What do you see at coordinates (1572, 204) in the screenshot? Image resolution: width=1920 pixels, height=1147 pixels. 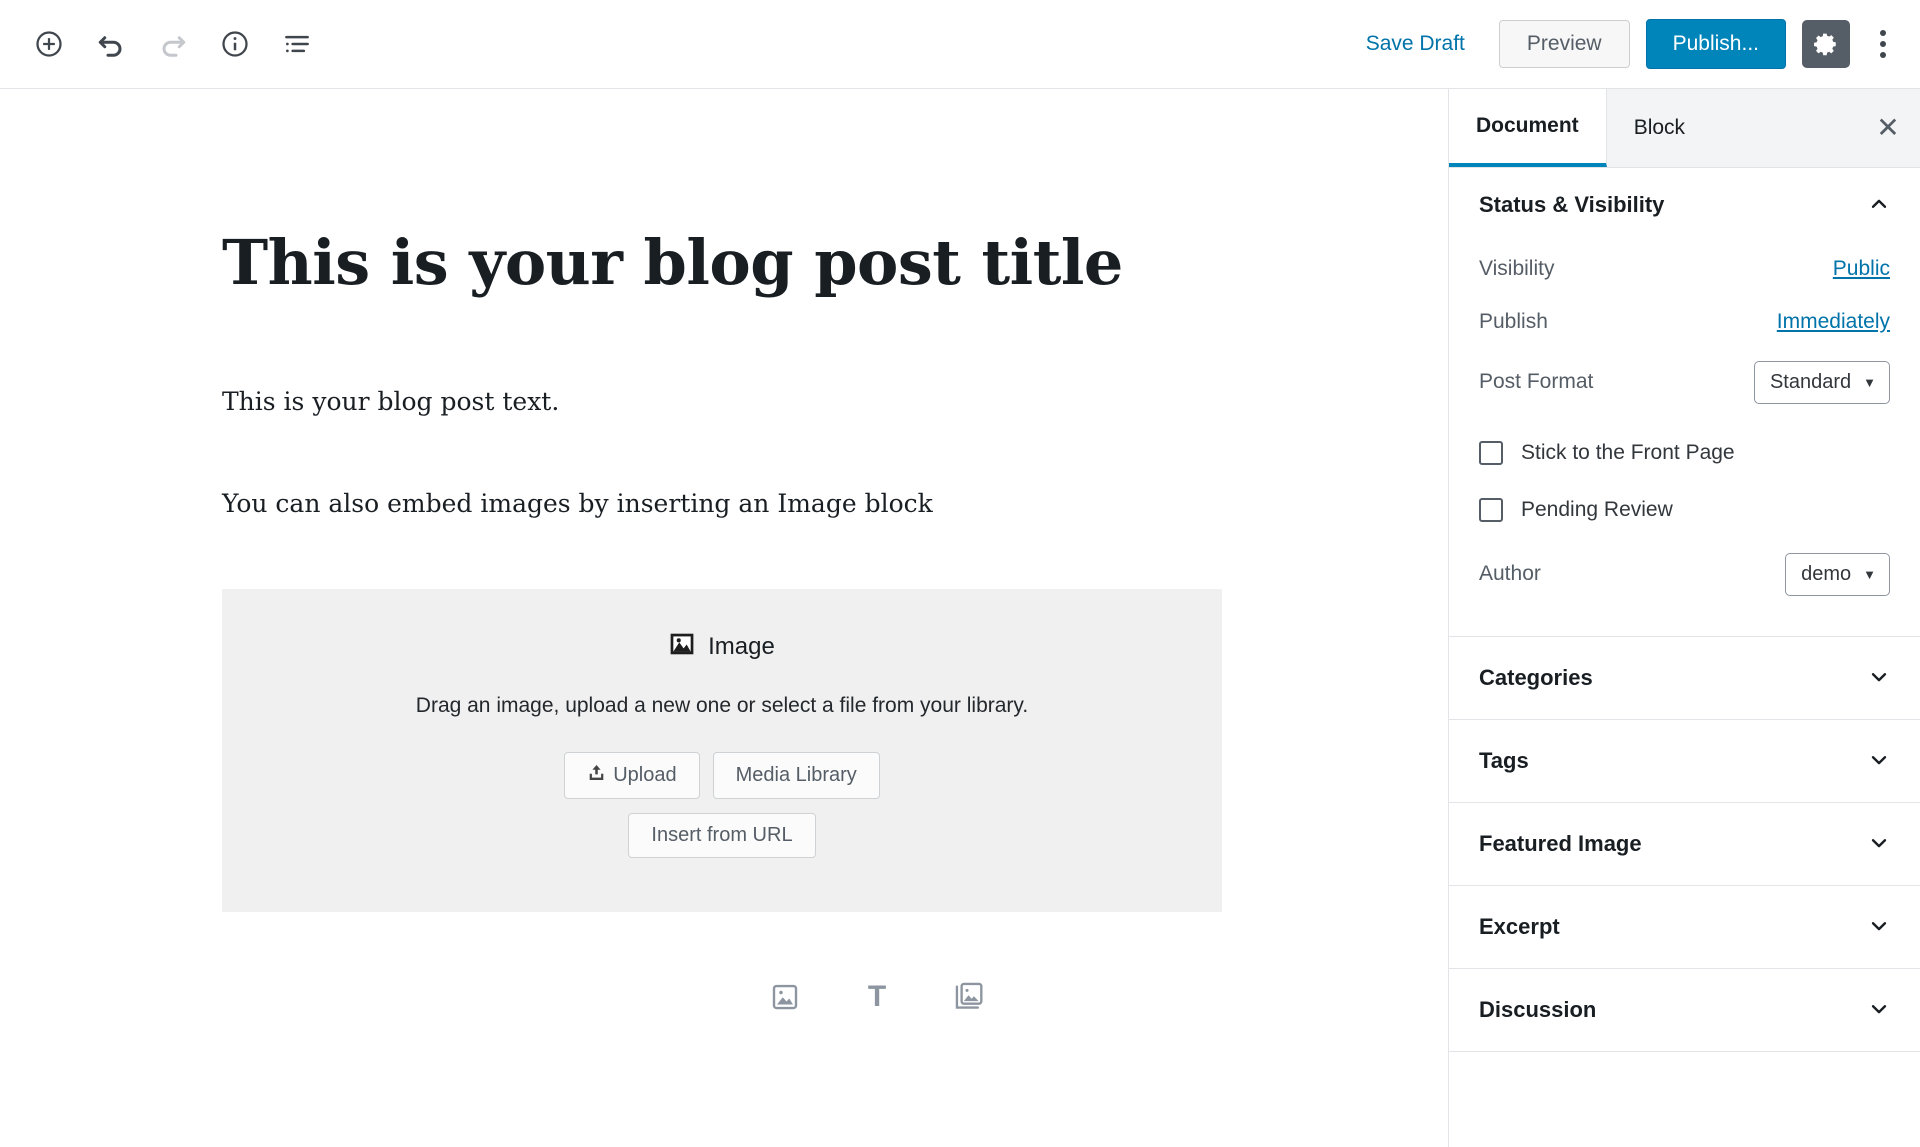 I see `panel-title: Status & Visibility` at bounding box center [1572, 204].